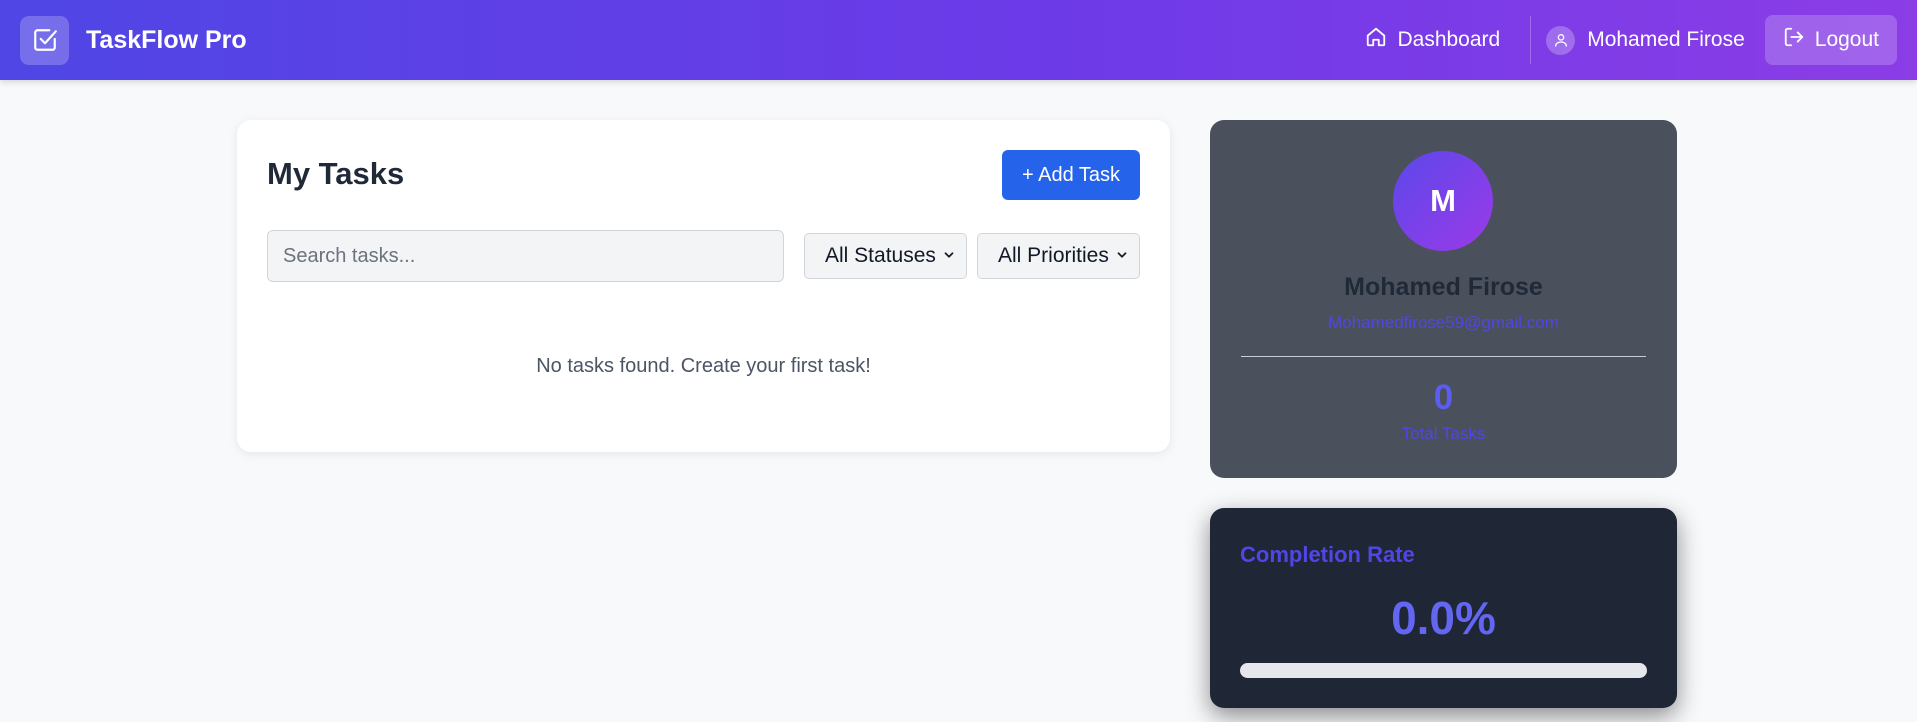 The width and height of the screenshot is (1917, 722). Describe the element at coordinates (1443, 397) in the screenshot. I see `total-tasks-count: 0` at that location.